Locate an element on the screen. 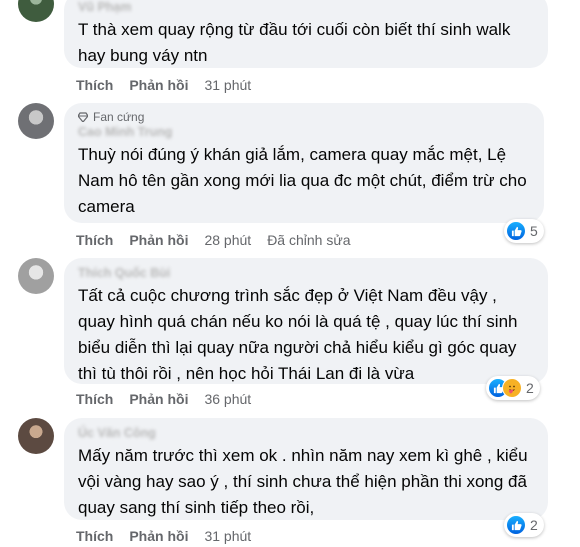  comment-author: Úc Văn Công is located at coordinates (306, 433).